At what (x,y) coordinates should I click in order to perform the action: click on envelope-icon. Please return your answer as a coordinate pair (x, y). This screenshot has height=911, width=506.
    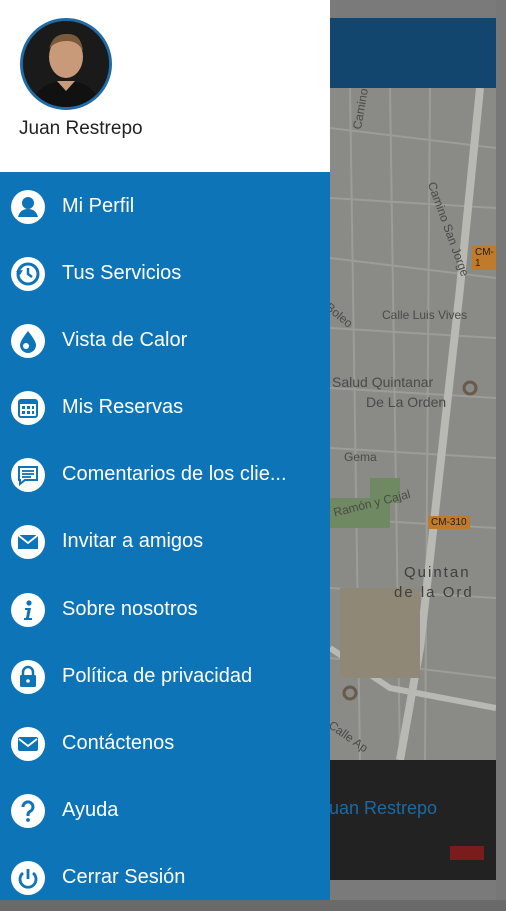
    Looking at the image, I should click on (28, 744).